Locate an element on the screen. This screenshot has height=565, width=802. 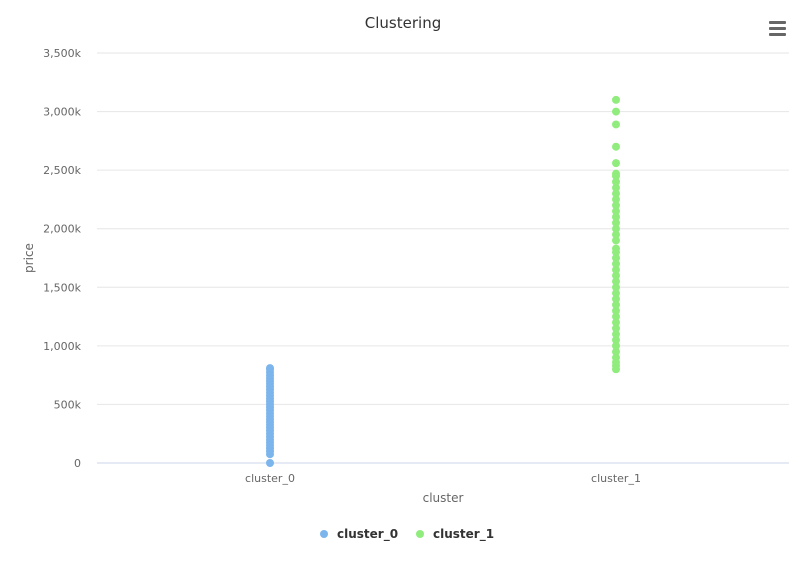
legend-item-cluster_0: cluster_0 is located at coordinates (359, 534).